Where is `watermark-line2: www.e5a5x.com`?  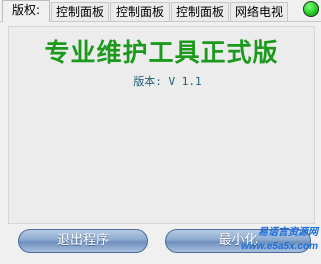 watermark-line2: www.e5a5x.com is located at coordinates (279, 246).